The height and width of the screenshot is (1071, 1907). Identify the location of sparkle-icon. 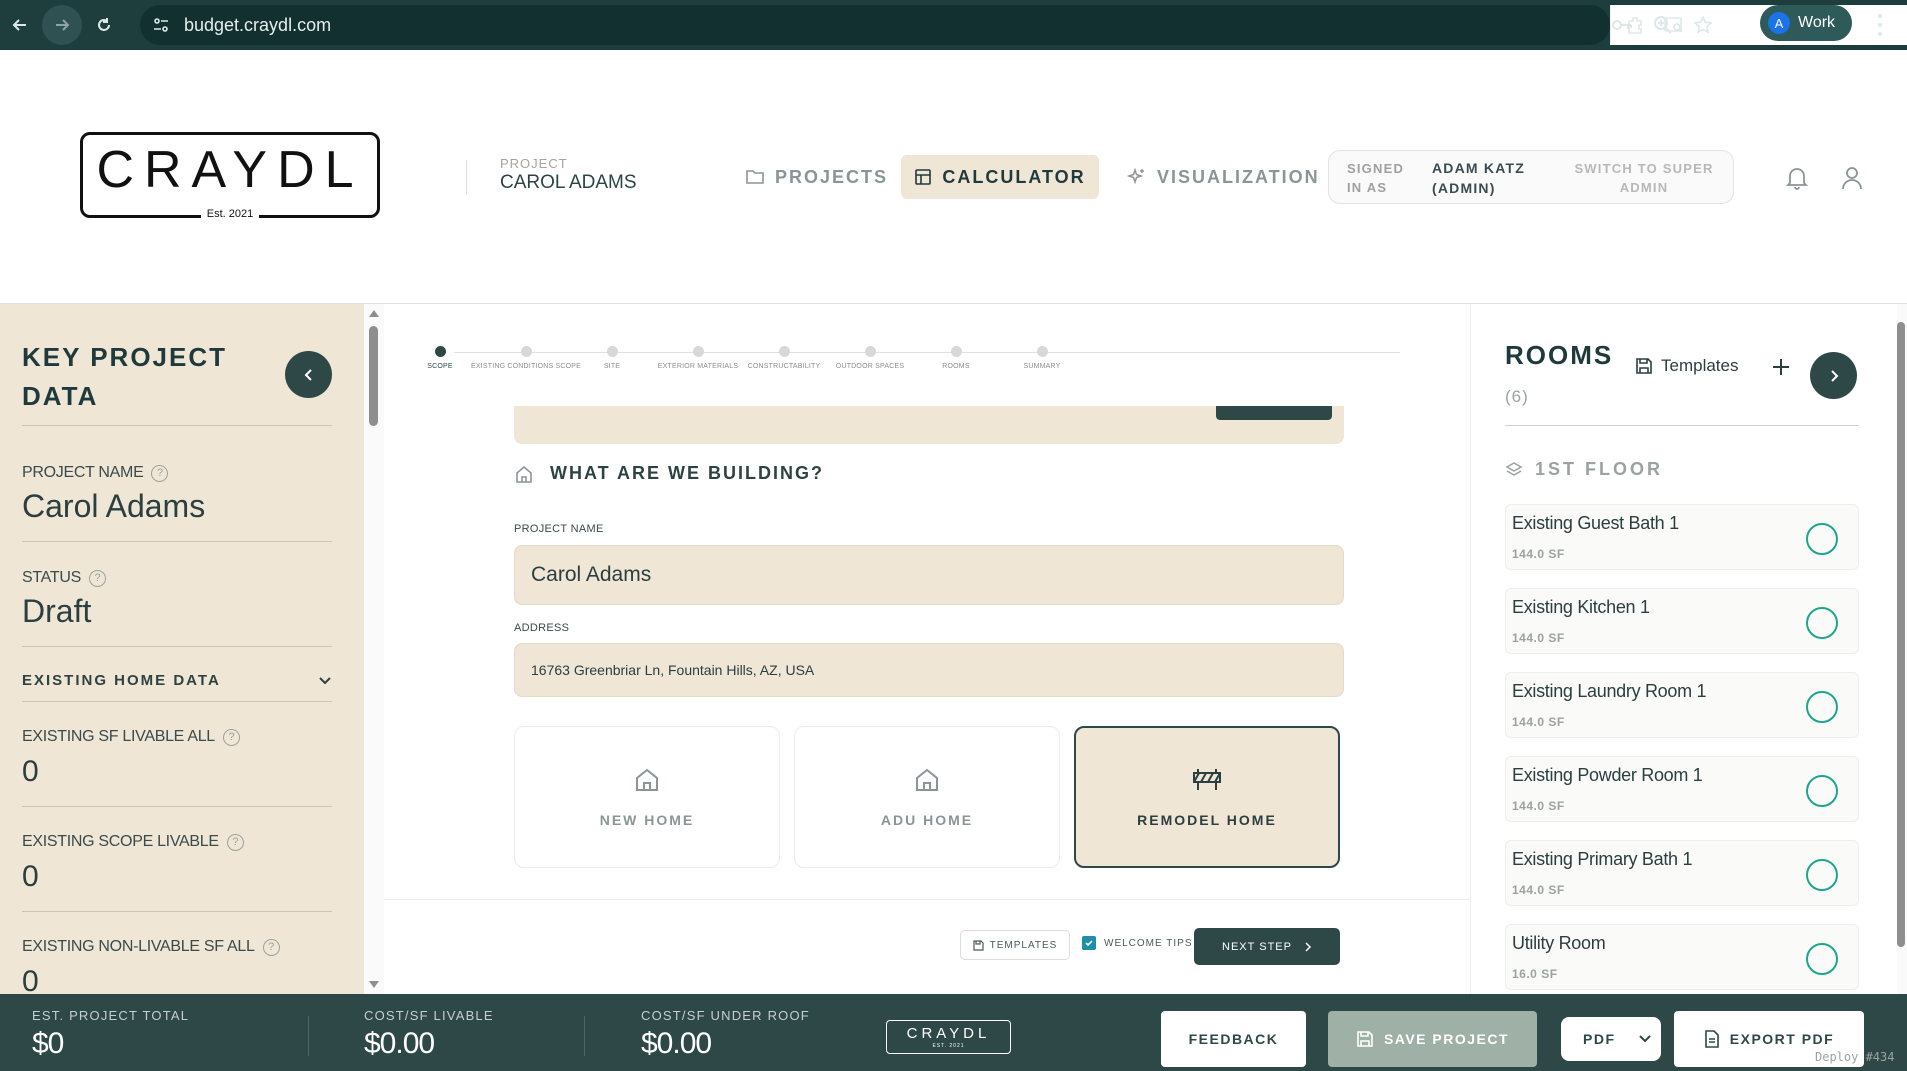
(1135, 176).